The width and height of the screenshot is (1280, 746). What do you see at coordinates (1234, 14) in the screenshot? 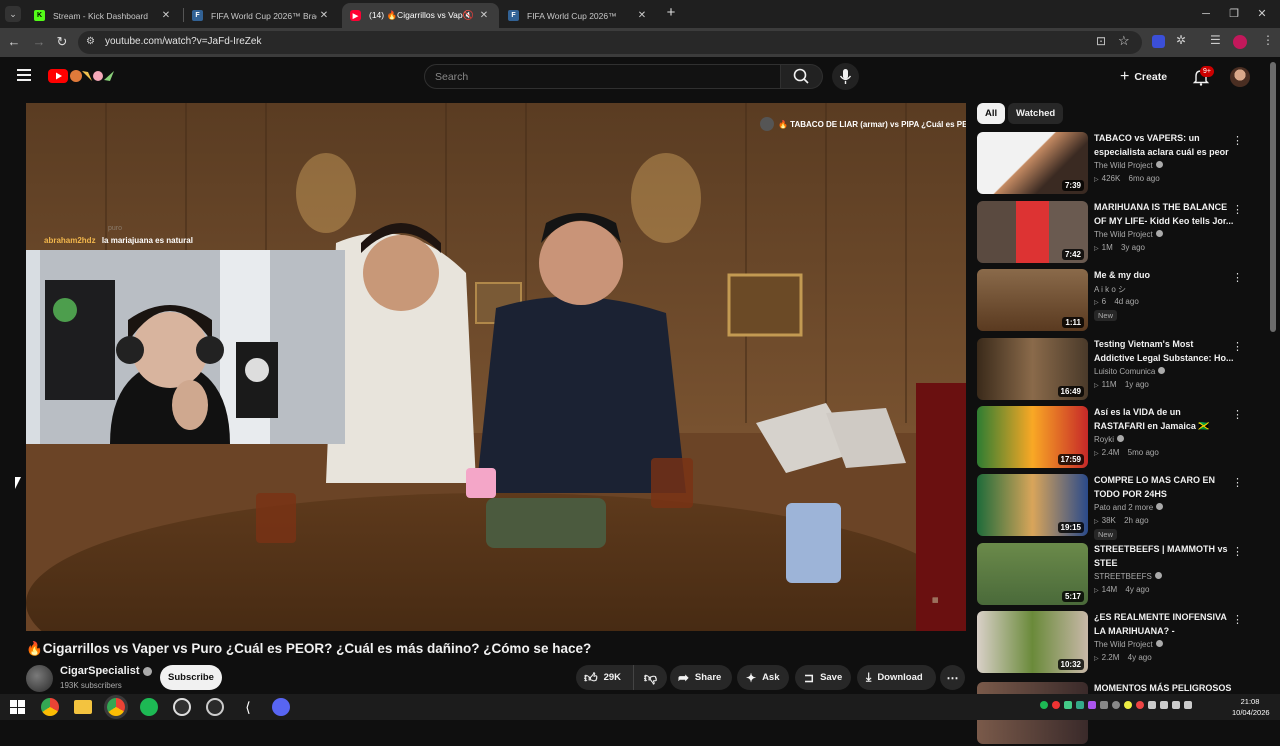
I see `restore-icon: ❐` at bounding box center [1234, 14].